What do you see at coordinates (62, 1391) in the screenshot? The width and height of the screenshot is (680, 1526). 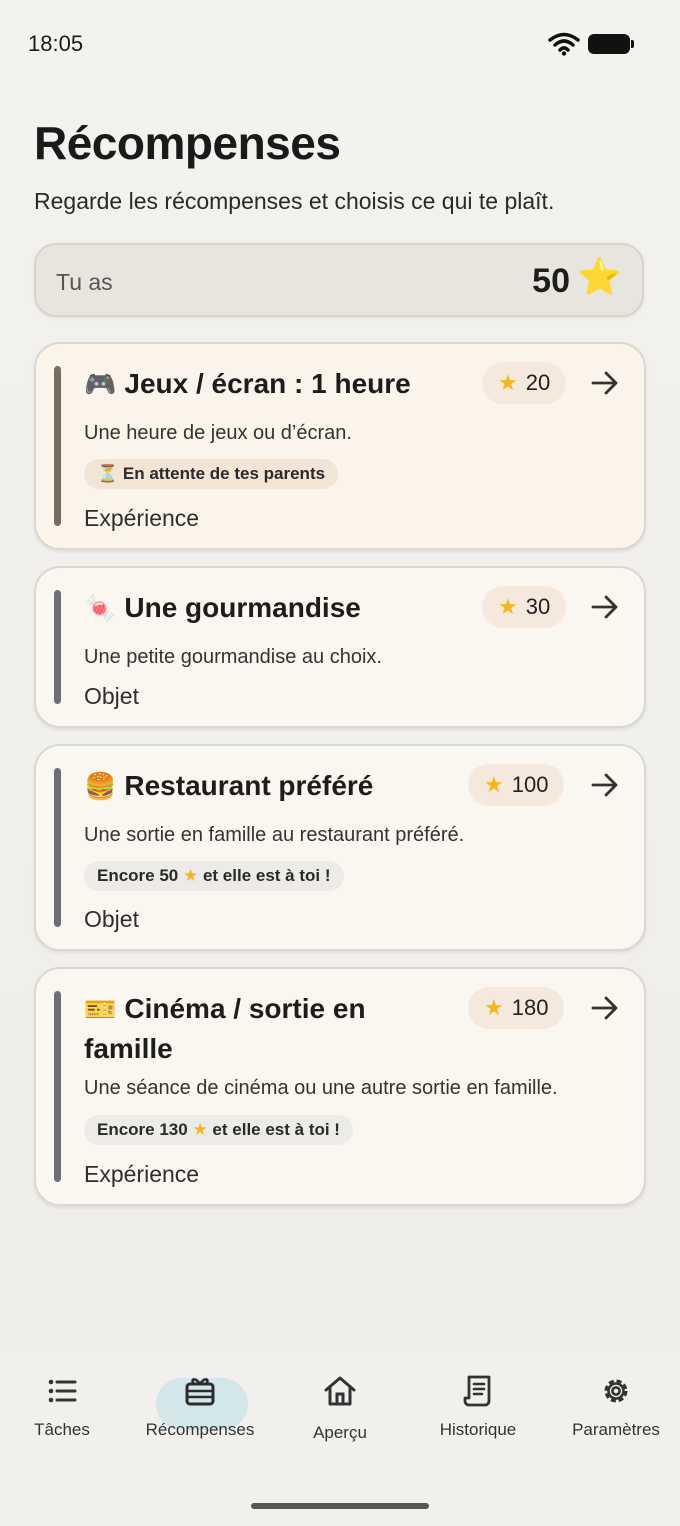 I see `list-icon` at bounding box center [62, 1391].